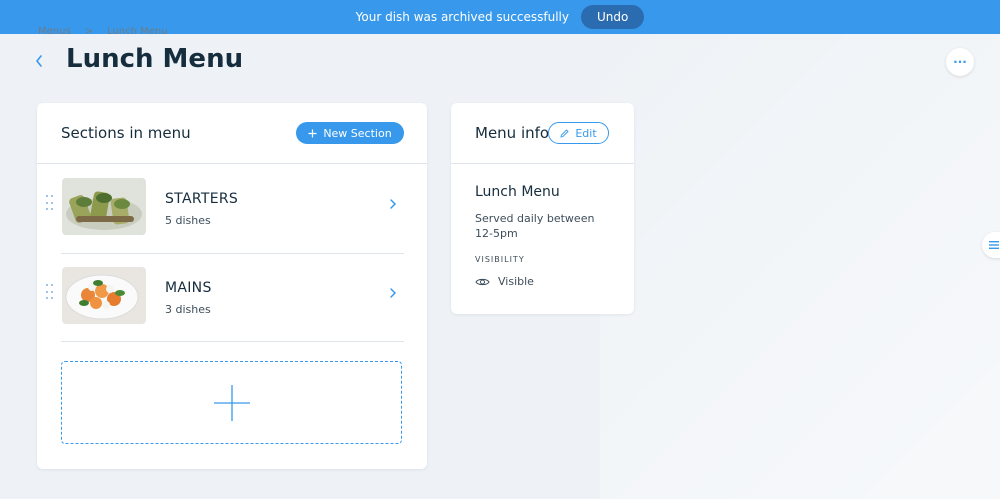 The height and width of the screenshot is (499, 1000). What do you see at coordinates (126, 133) in the screenshot?
I see `sections-card-title: Sections in menu` at bounding box center [126, 133].